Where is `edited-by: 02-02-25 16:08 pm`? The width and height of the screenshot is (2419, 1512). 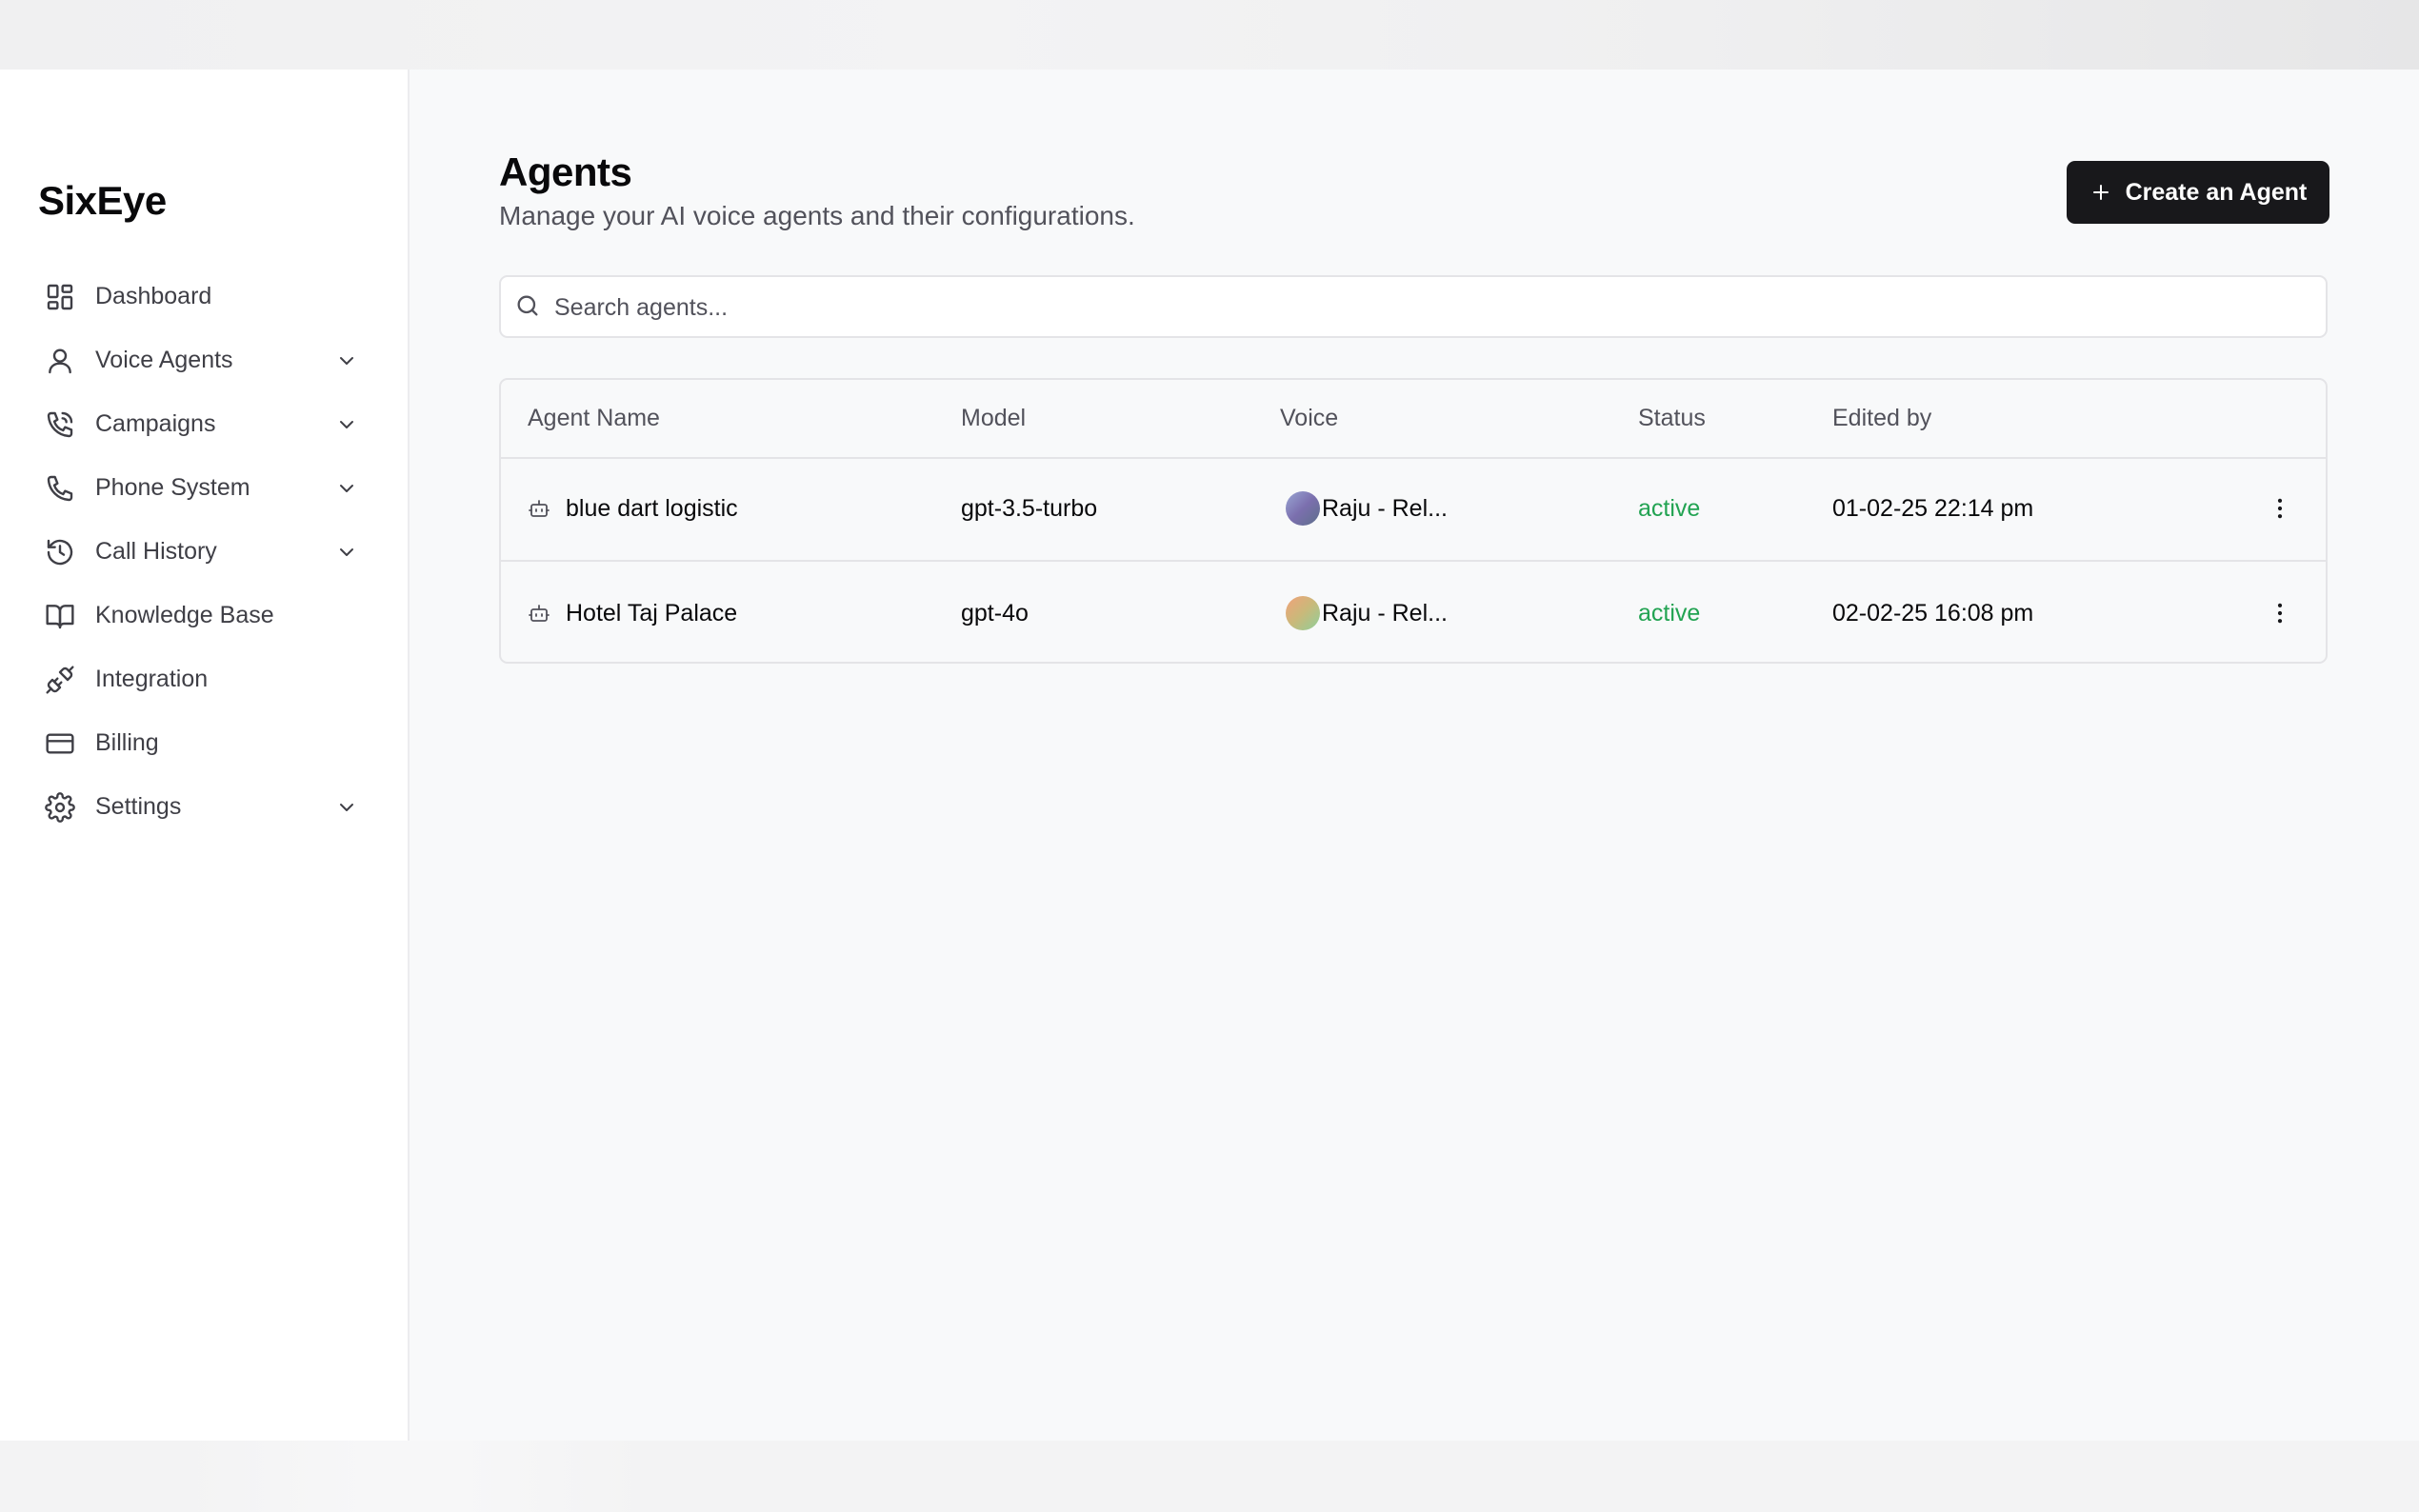 edited-by: 02-02-25 16:08 pm is located at coordinates (1933, 613).